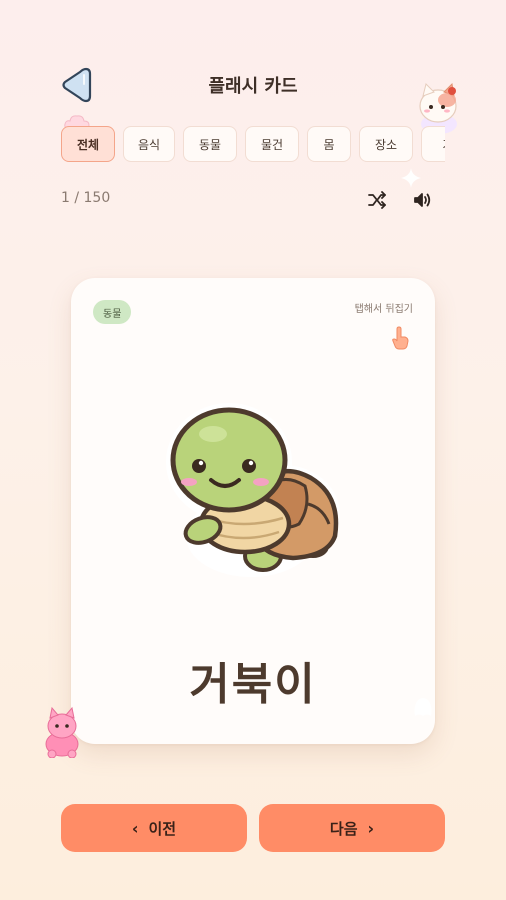 The image size is (506, 900). Describe the element at coordinates (272, 144) in the screenshot. I see `tab-objects: 물건` at that location.